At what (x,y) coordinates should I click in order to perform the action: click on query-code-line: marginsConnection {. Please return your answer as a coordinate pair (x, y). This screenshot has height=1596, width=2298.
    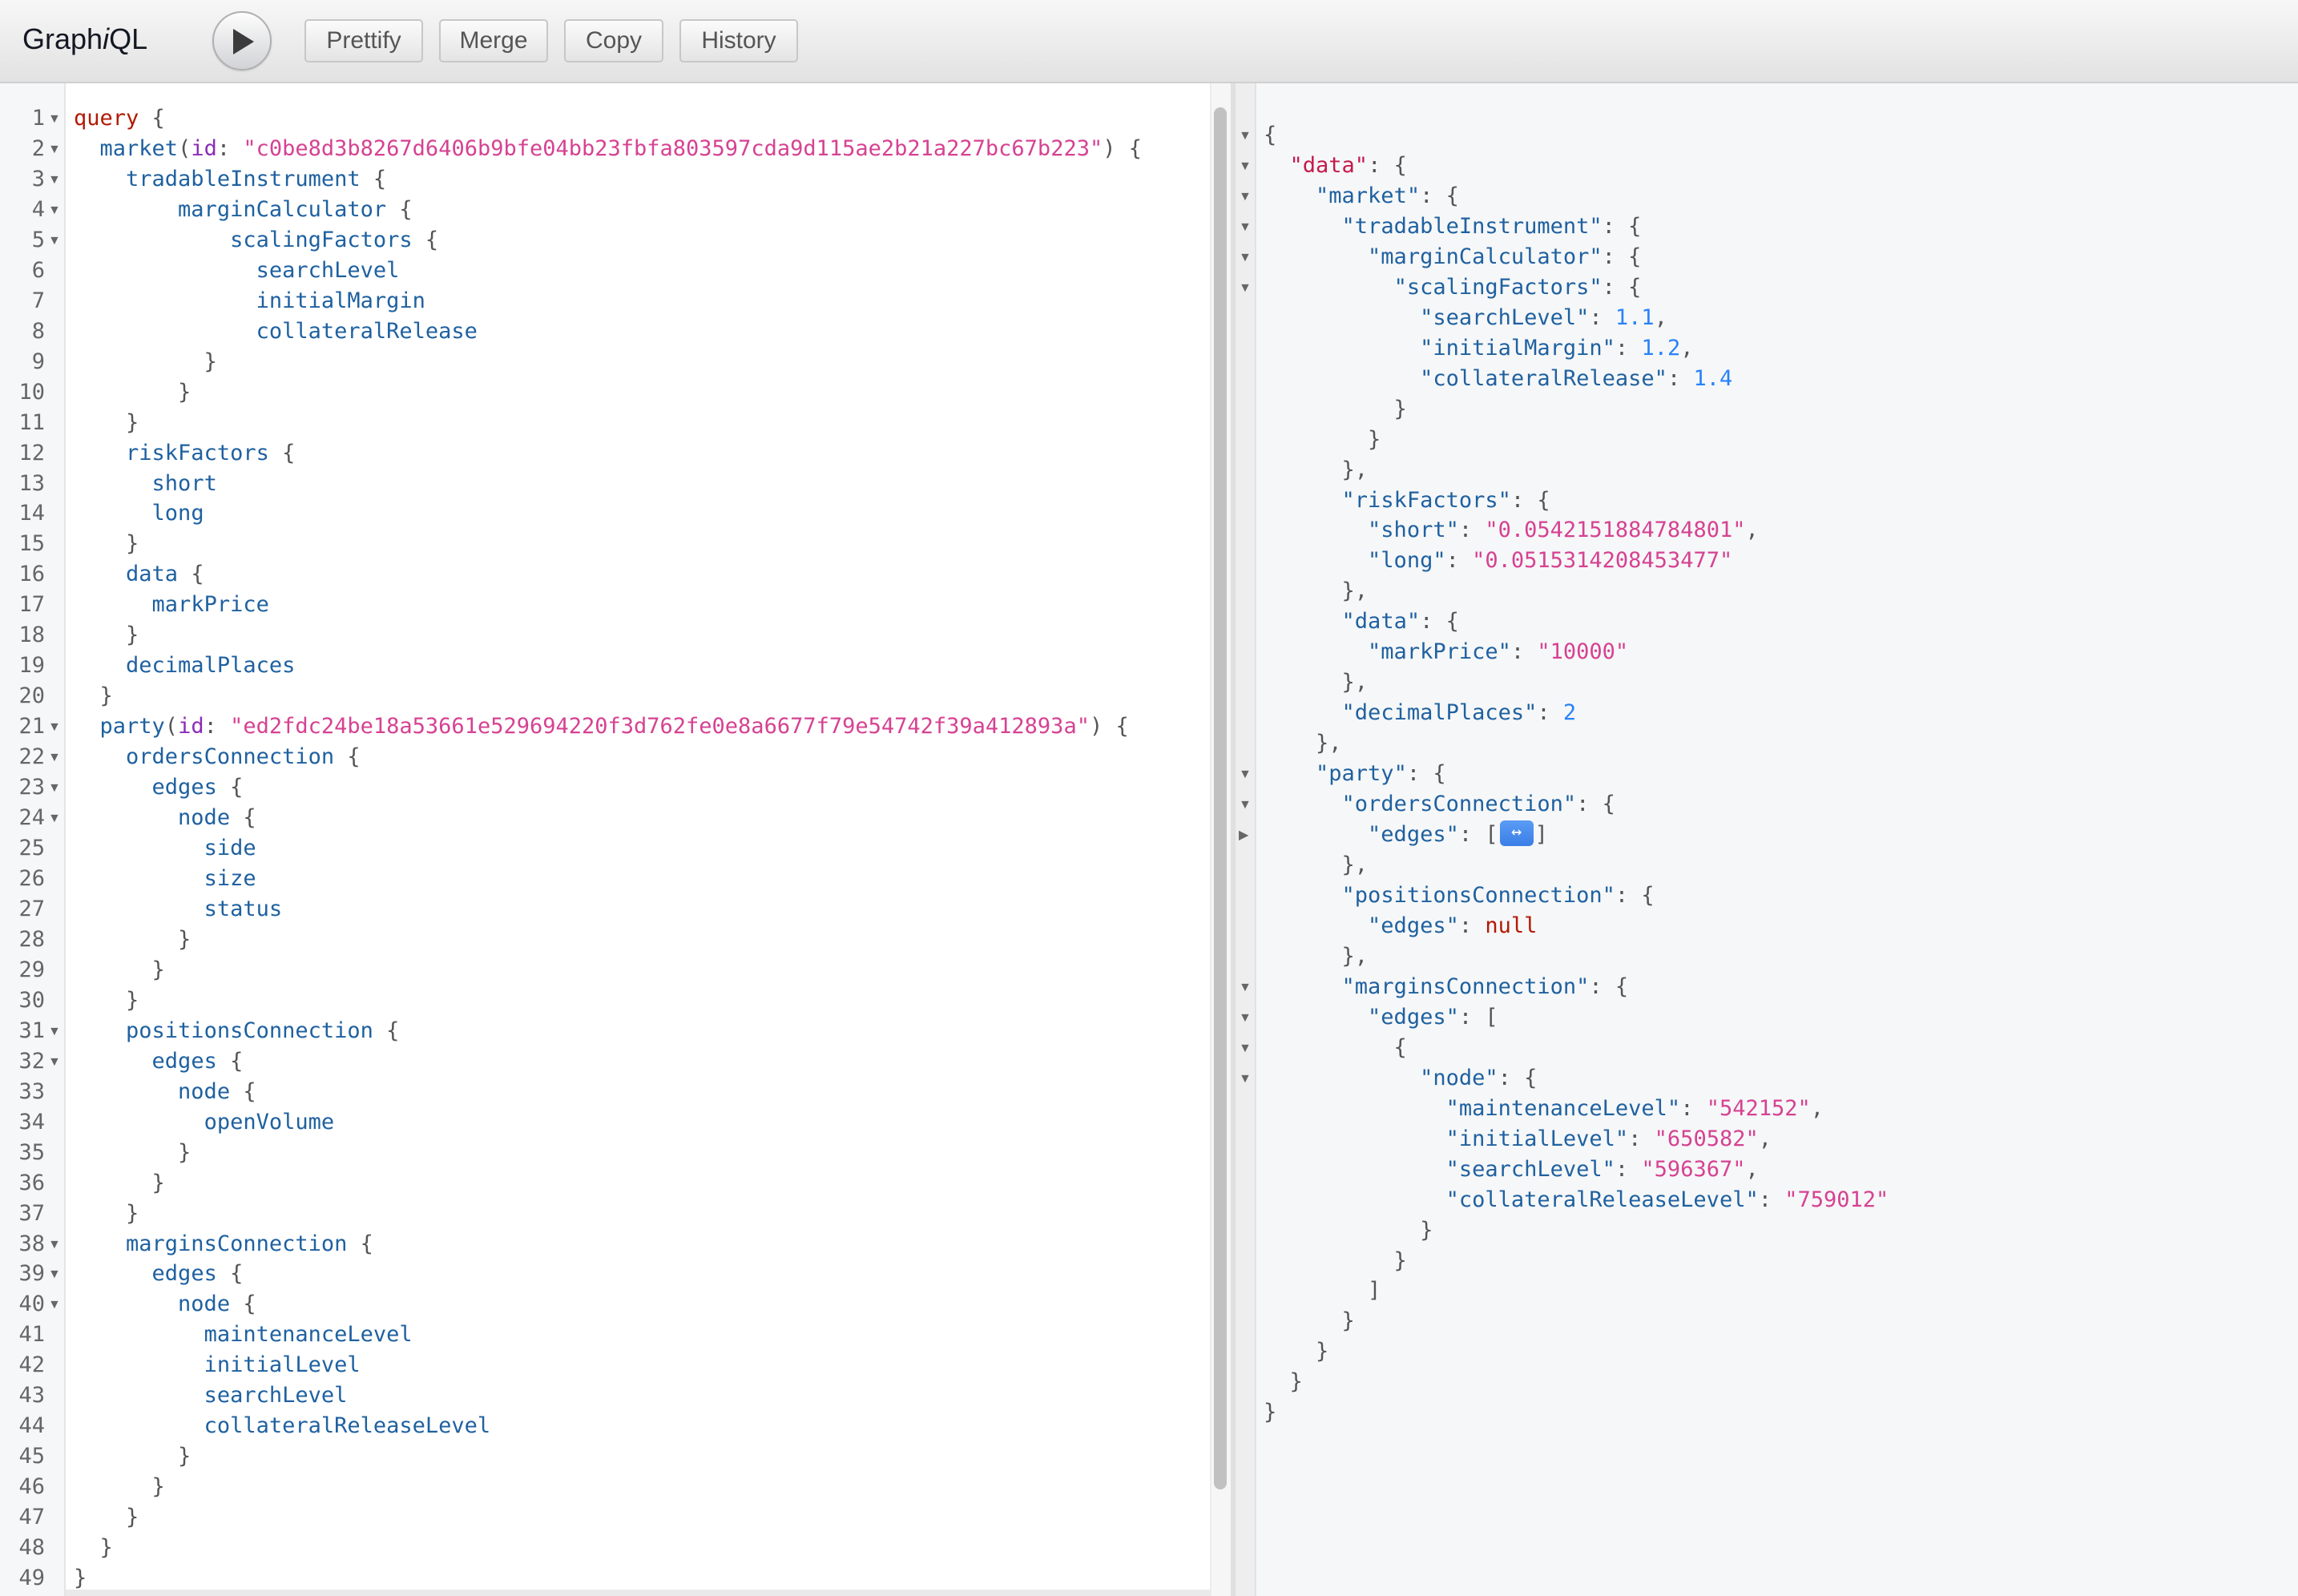
    Looking at the image, I should click on (223, 1244).